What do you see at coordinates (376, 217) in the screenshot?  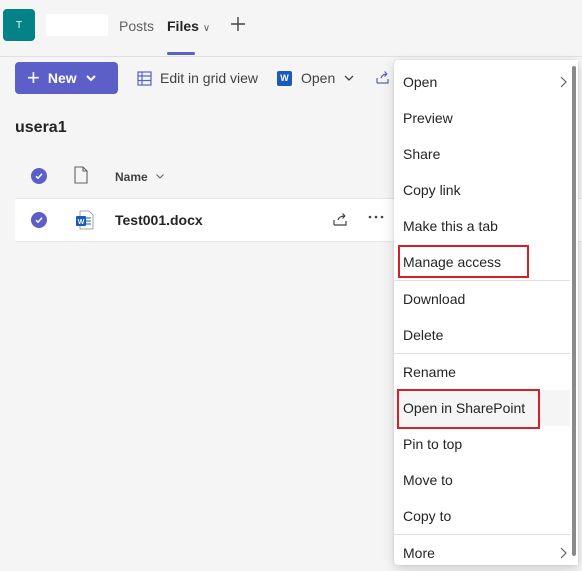 I see `more-horizontal-icon` at bounding box center [376, 217].